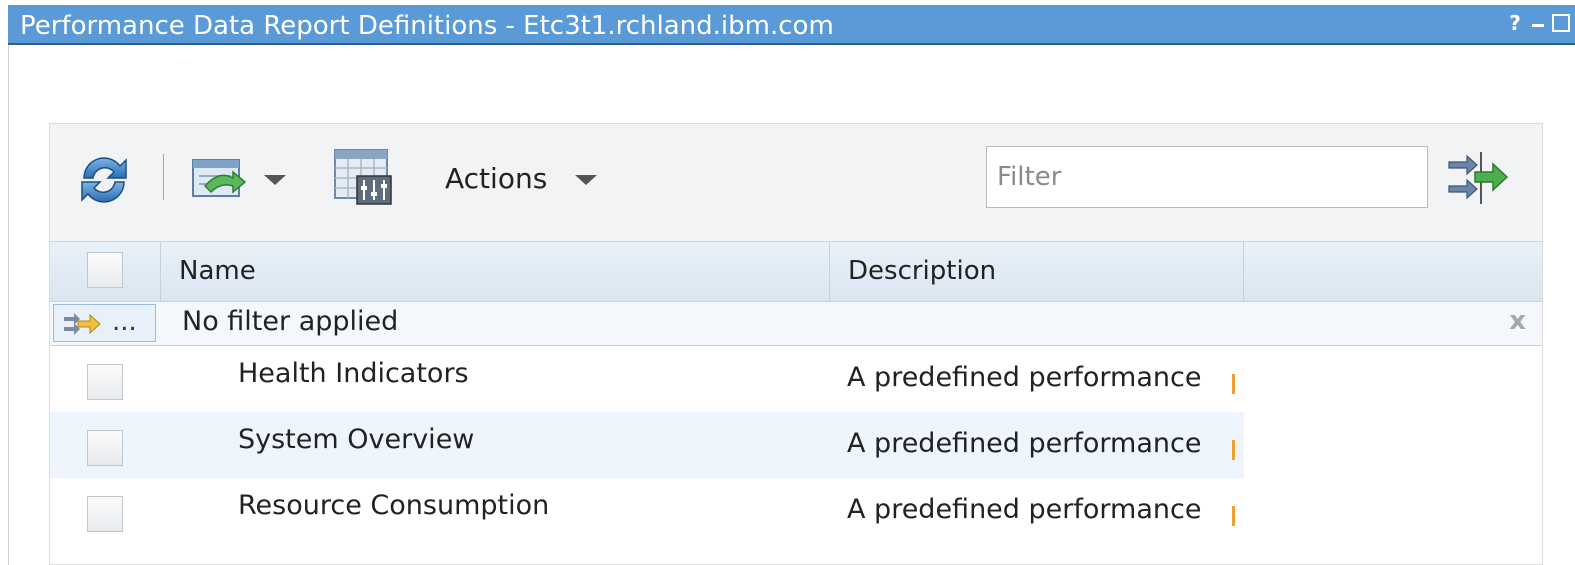 The image size is (1575, 565). Describe the element at coordinates (496, 178) in the screenshot. I see `actions-menu: Actions` at that location.